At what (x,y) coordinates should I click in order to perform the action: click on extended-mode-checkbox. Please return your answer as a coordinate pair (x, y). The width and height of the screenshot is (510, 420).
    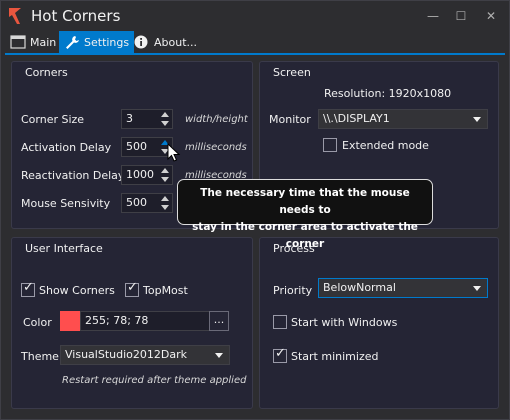
    Looking at the image, I should click on (330, 145).